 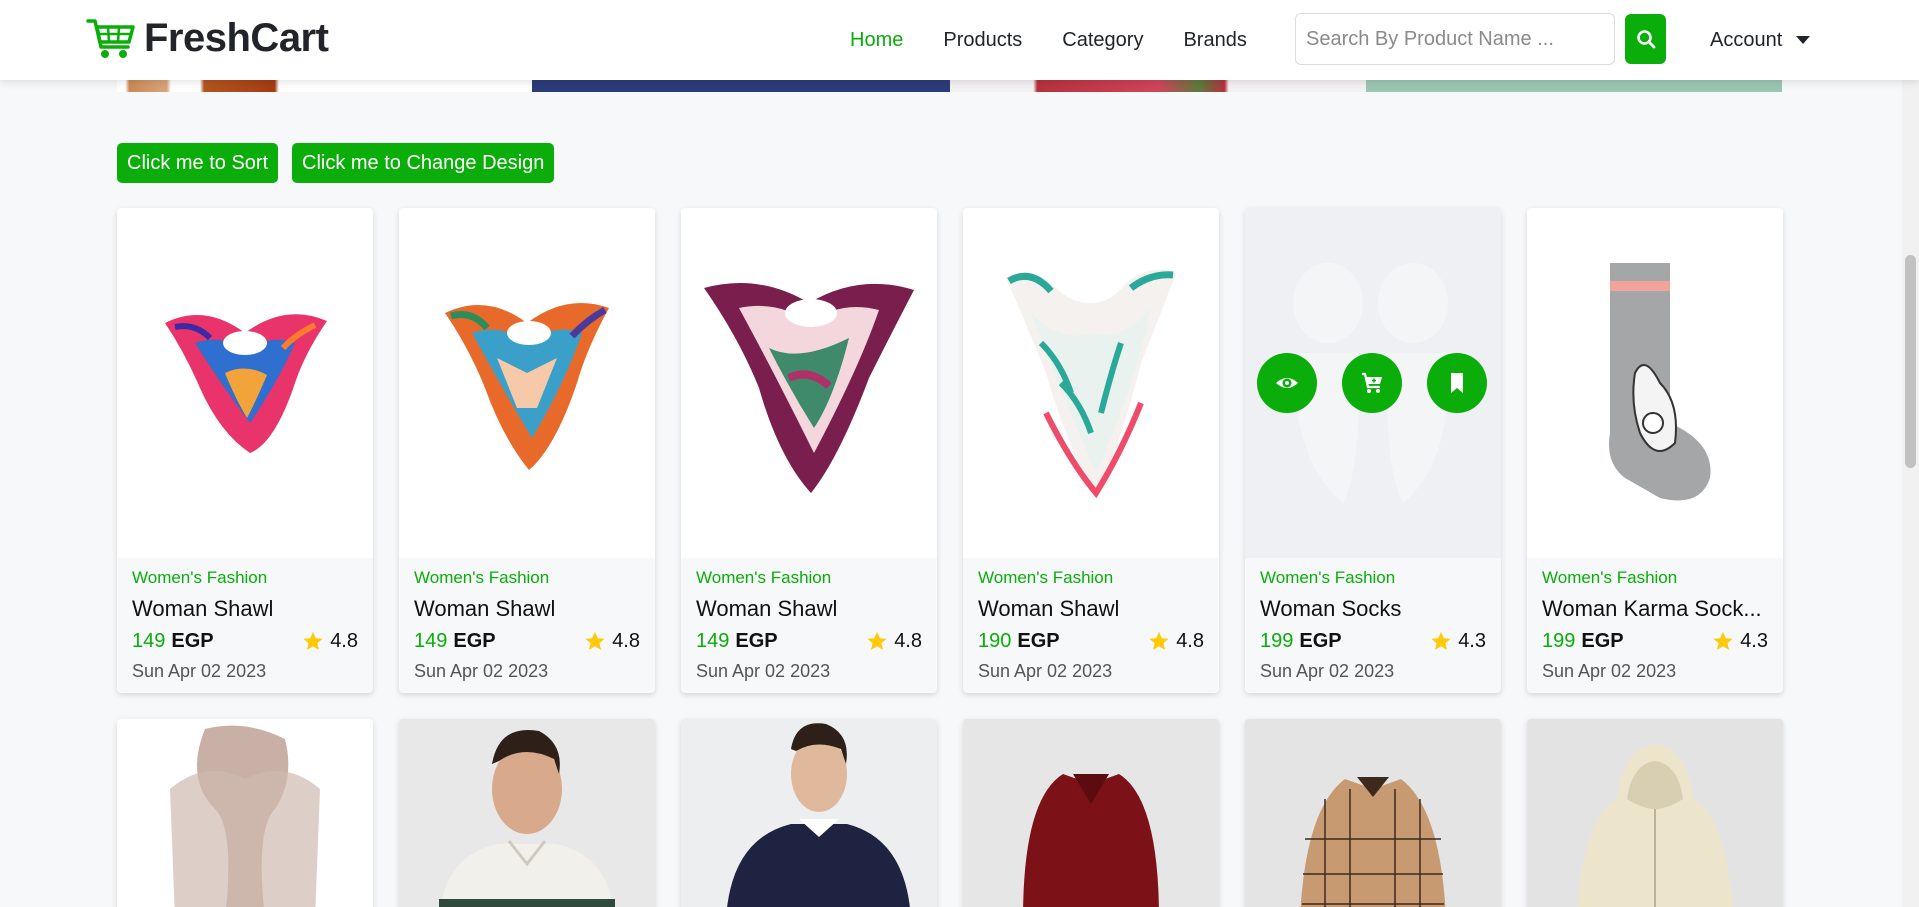 I want to click on brand-name: FreshCart, so click(x=236, y=38).